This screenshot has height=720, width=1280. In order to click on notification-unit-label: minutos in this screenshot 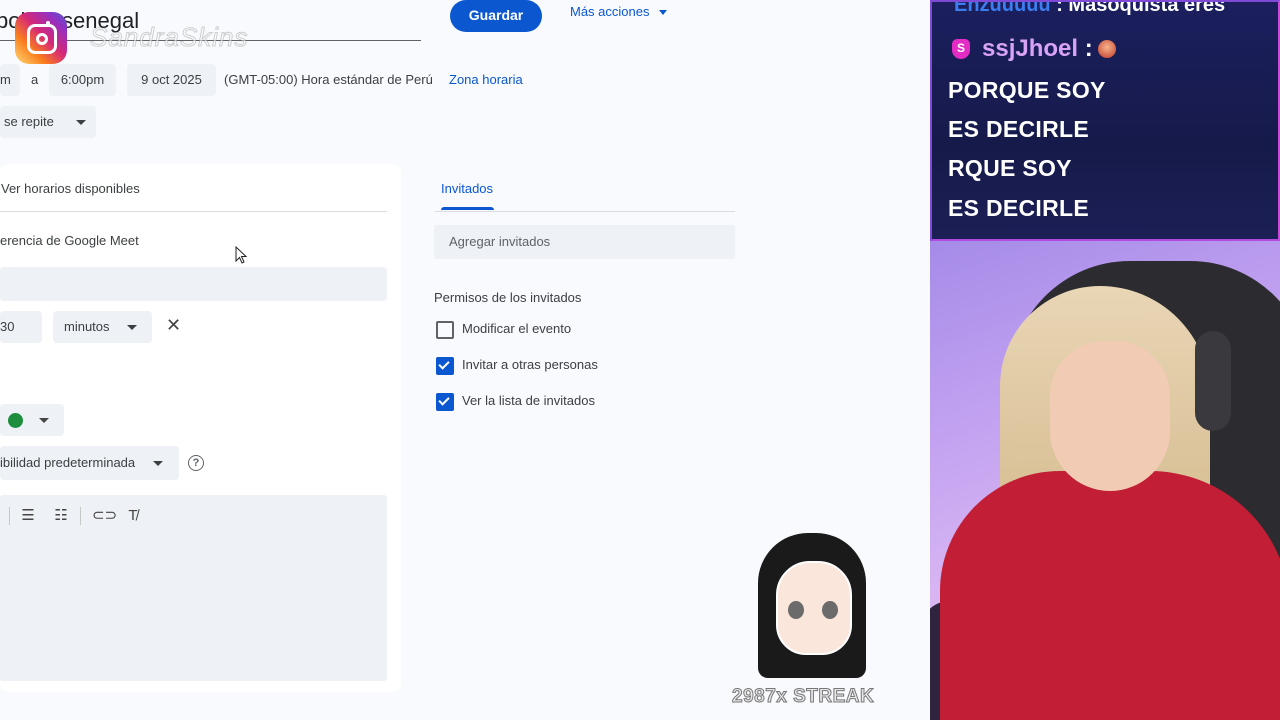, I will do `click(87, 326)`.